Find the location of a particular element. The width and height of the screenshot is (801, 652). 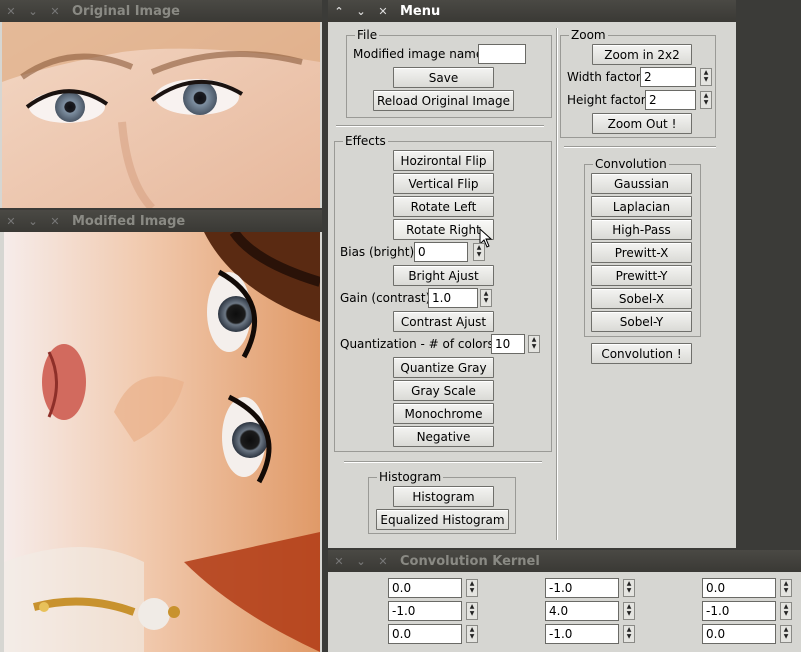

window-title: Original Image is located at coordinates (126, 11).